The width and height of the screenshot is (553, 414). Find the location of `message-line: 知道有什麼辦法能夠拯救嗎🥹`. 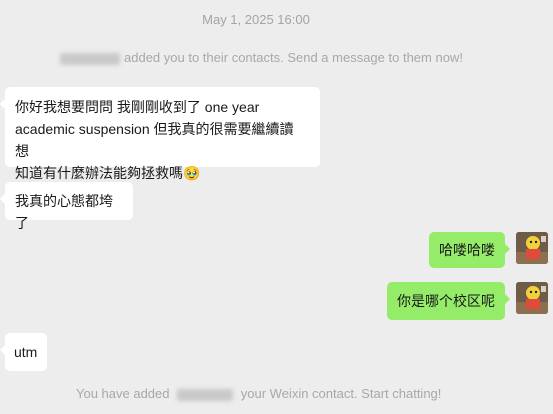

message-line: 知道有什麼辦法能夠拯救嗎🥹 is located at coordinates (162, 173).